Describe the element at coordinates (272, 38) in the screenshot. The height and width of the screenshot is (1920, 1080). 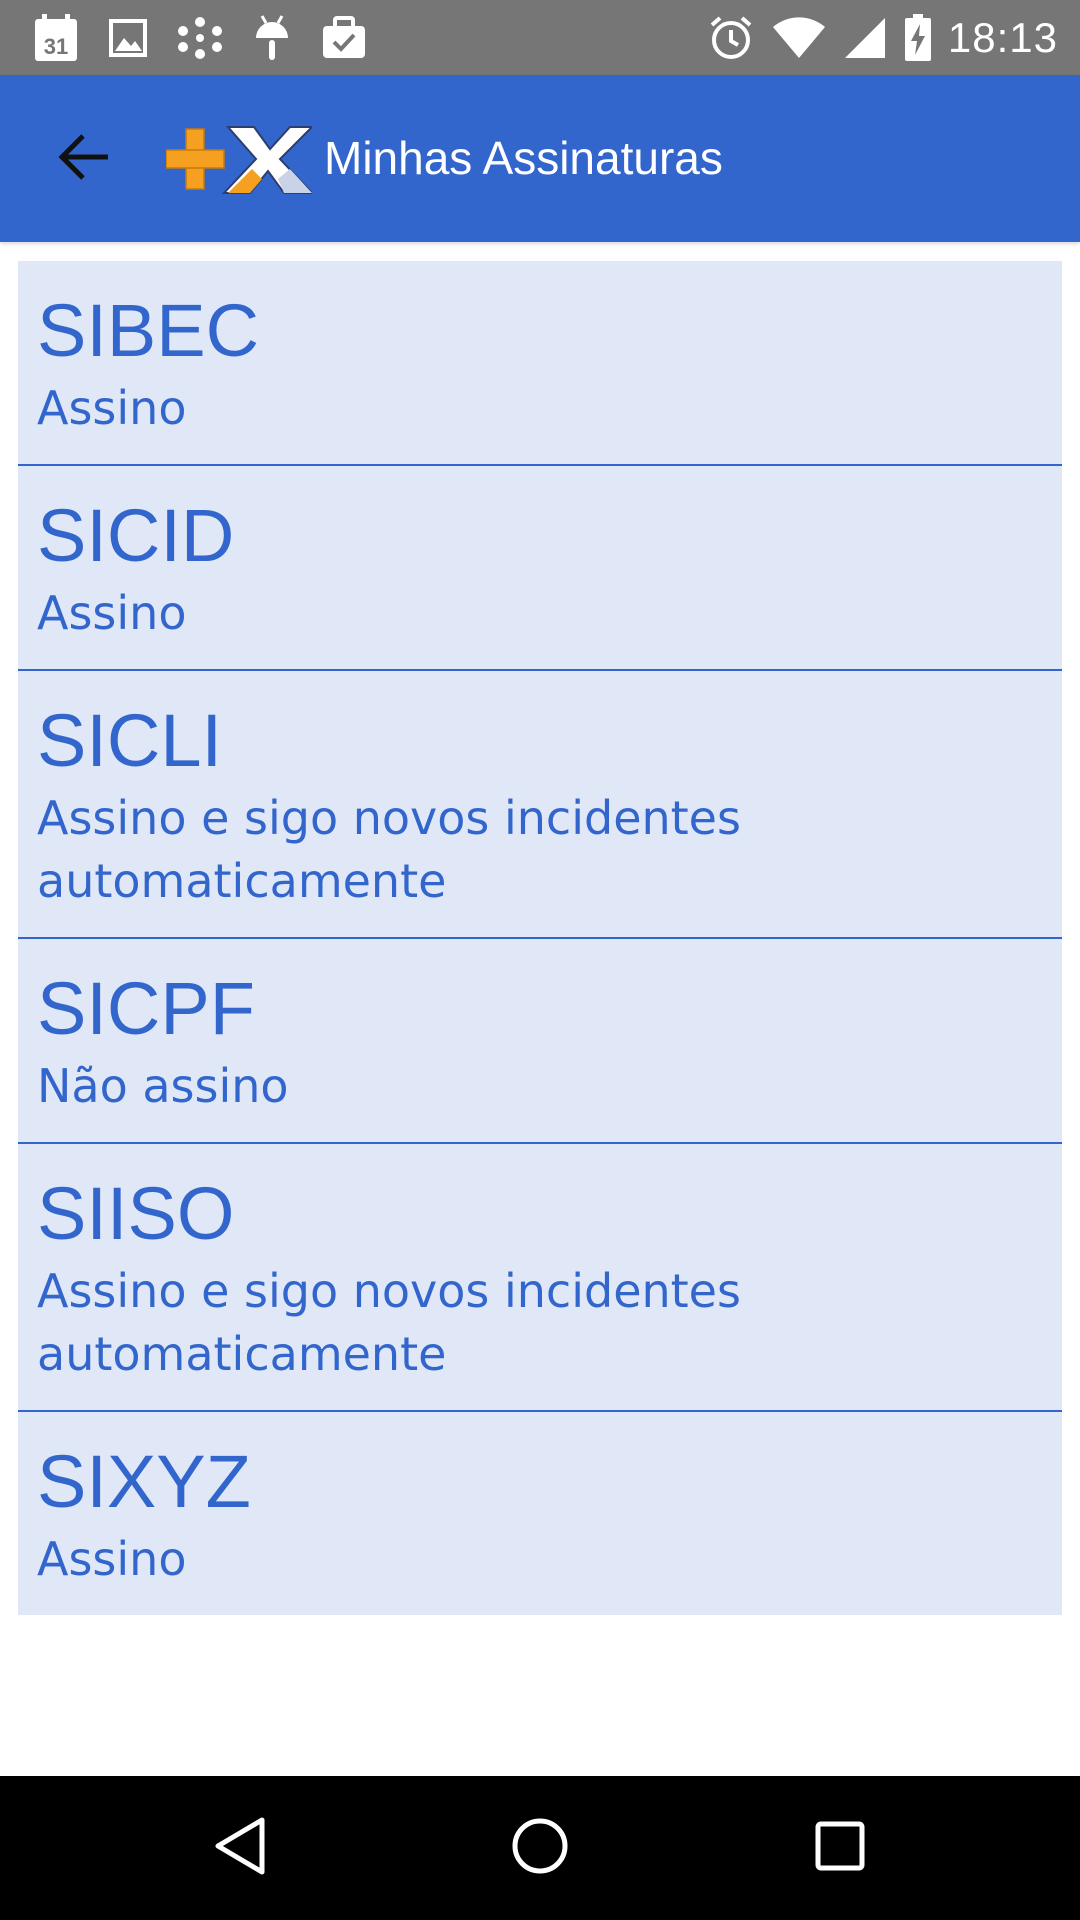
I see `android-icon` at that location.